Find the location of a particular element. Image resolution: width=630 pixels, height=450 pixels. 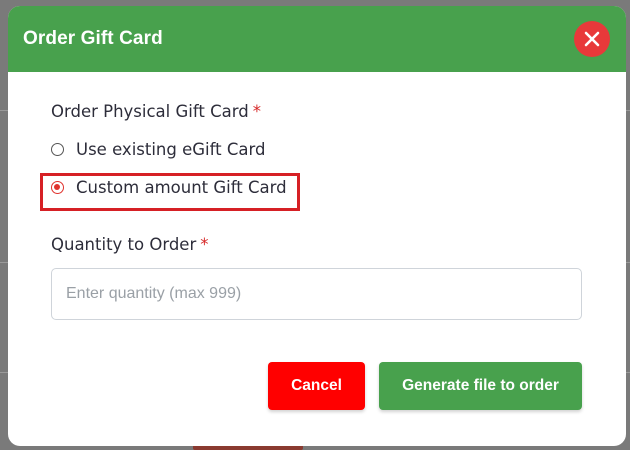

dialog-title: Order Gift Card is located at coordinates (93, 38).